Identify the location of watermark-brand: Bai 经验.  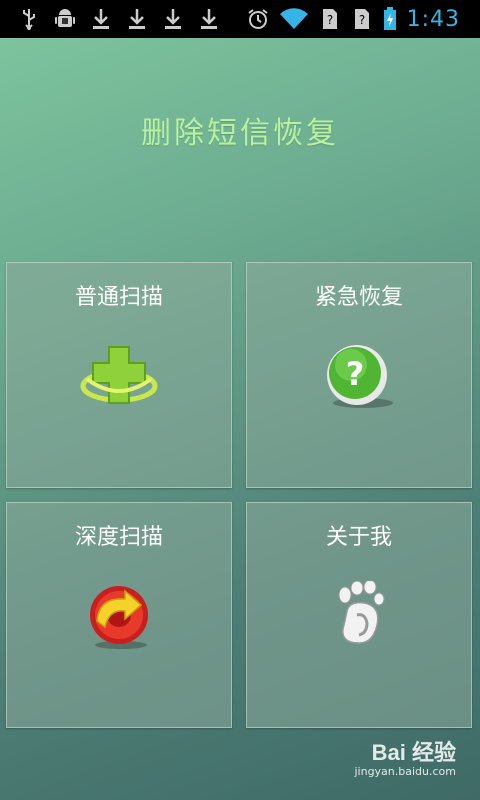
(413, 752).